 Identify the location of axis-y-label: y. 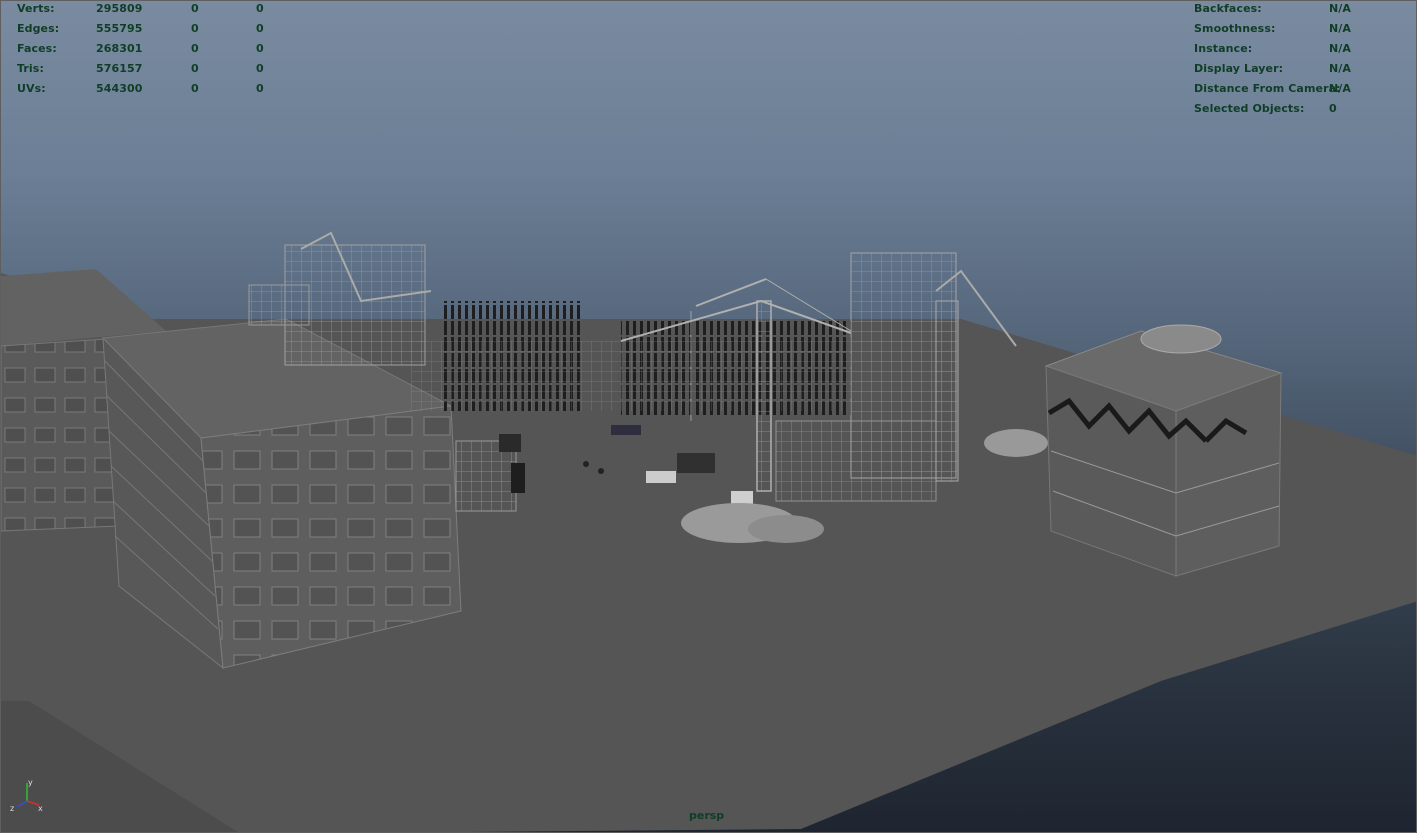
(30, 782).